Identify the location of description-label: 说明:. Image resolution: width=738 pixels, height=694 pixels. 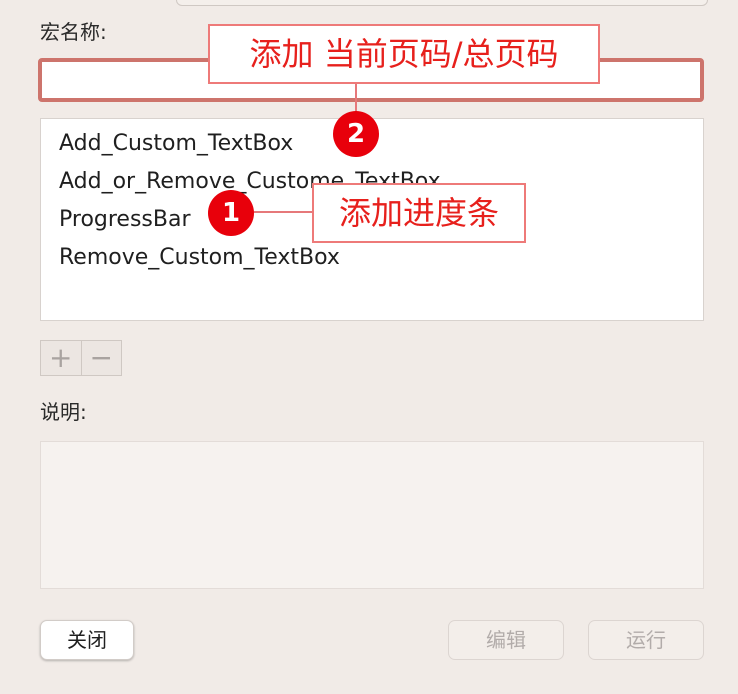
(63, 412).